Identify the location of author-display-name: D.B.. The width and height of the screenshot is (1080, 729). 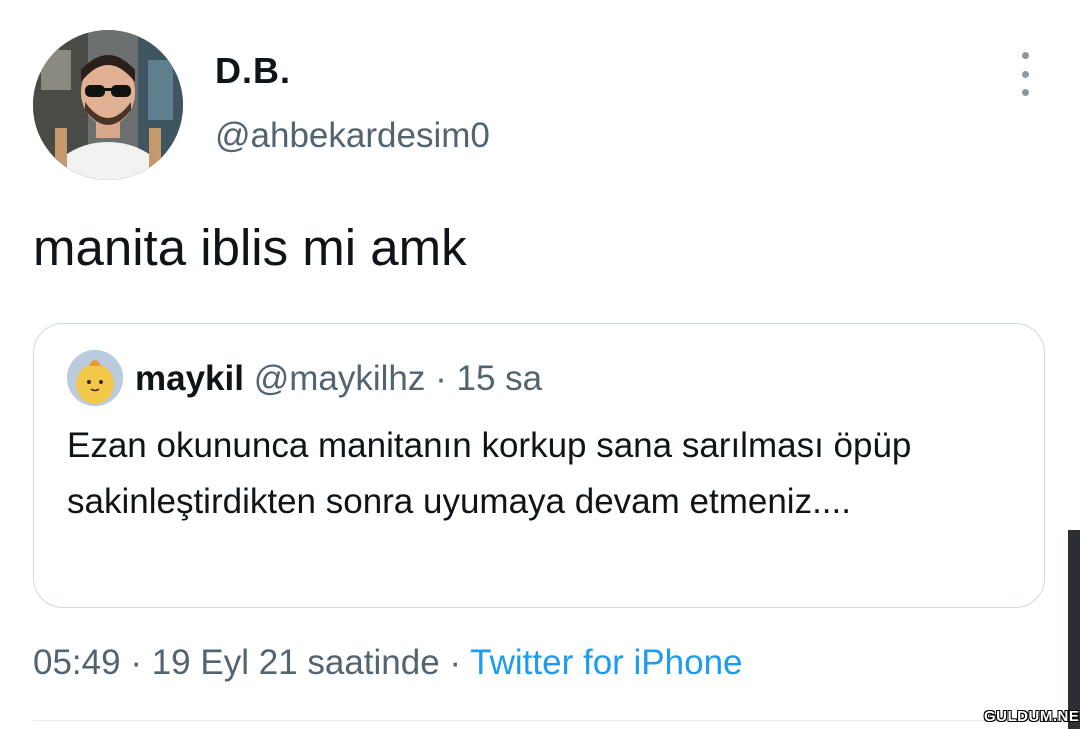
(253, 71).